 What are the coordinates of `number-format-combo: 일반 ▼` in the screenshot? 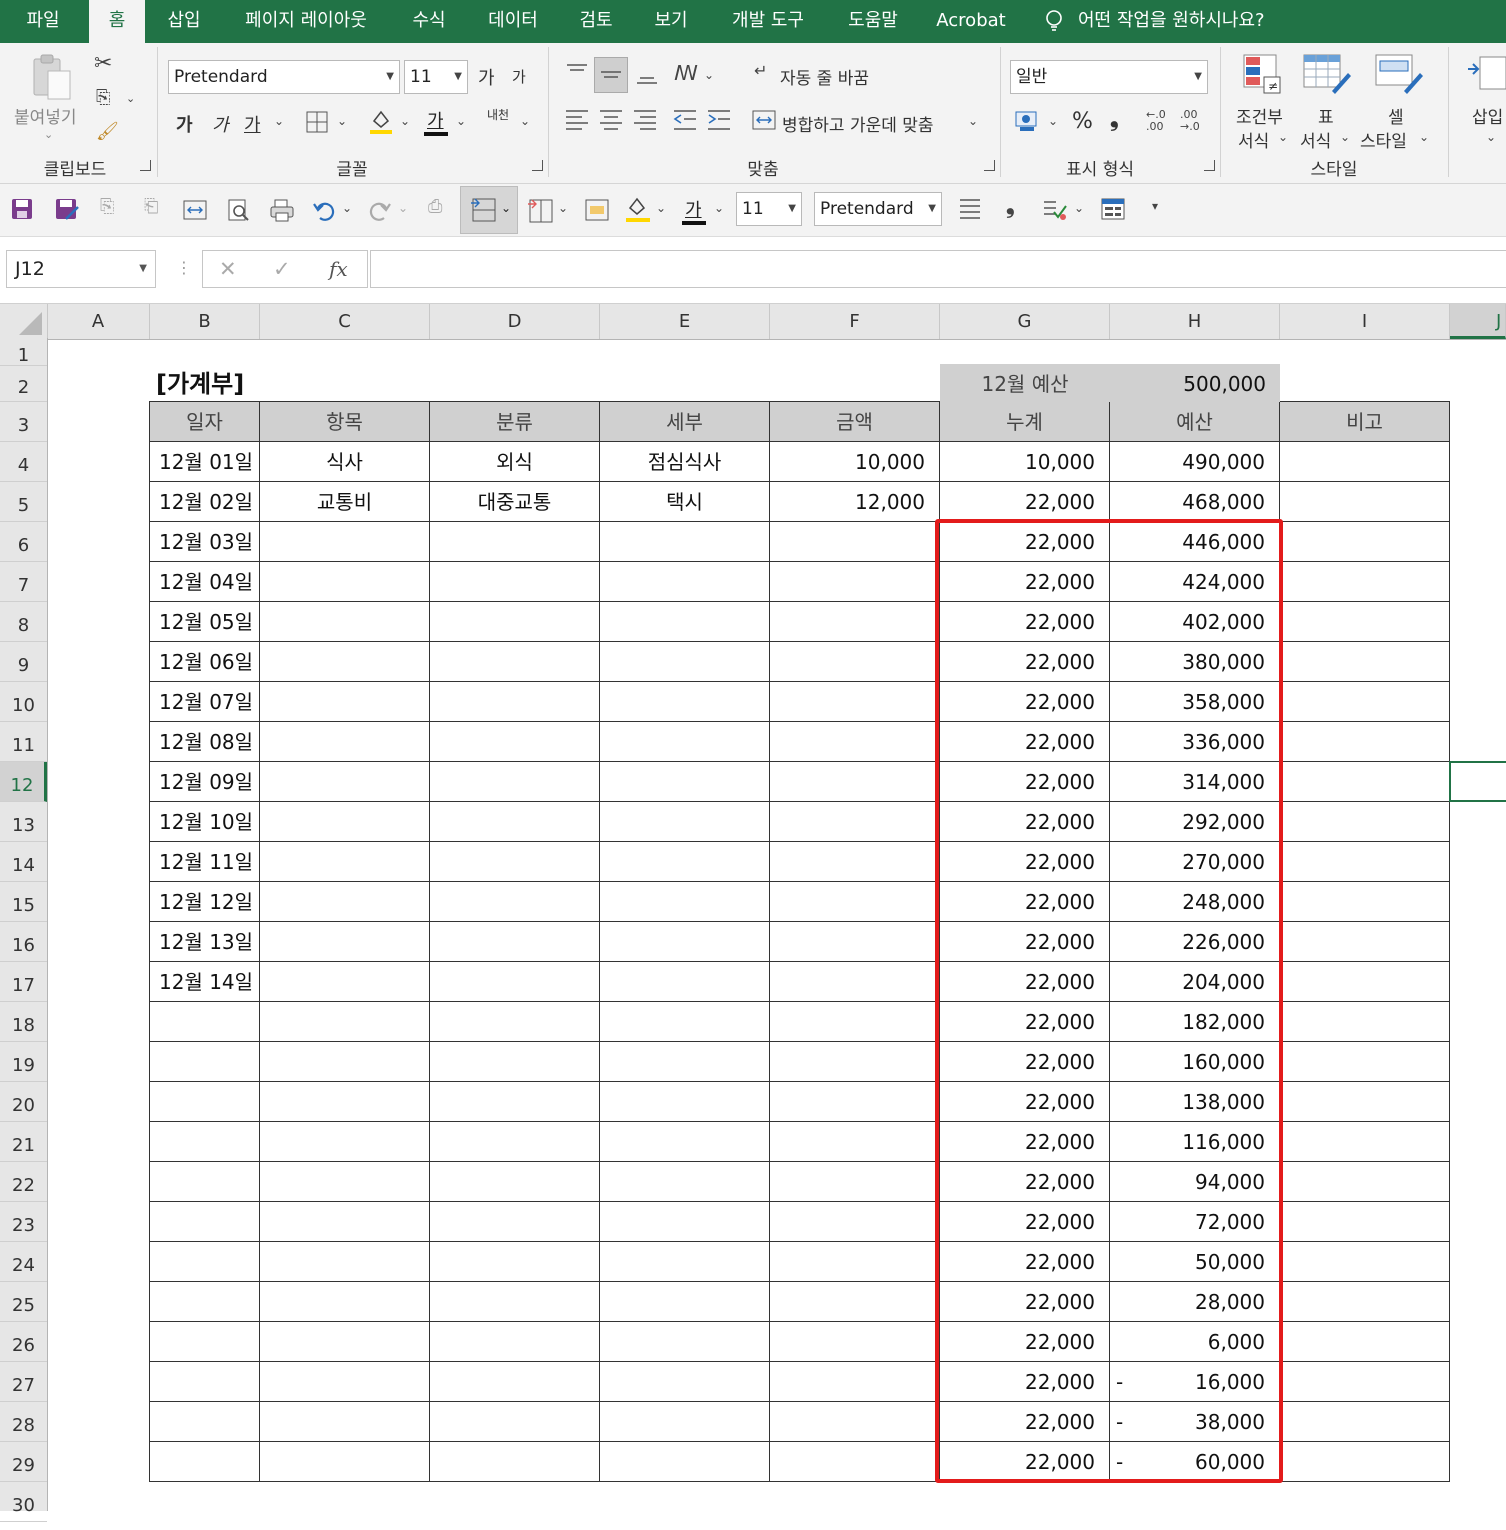 It's located at (1109, 77).